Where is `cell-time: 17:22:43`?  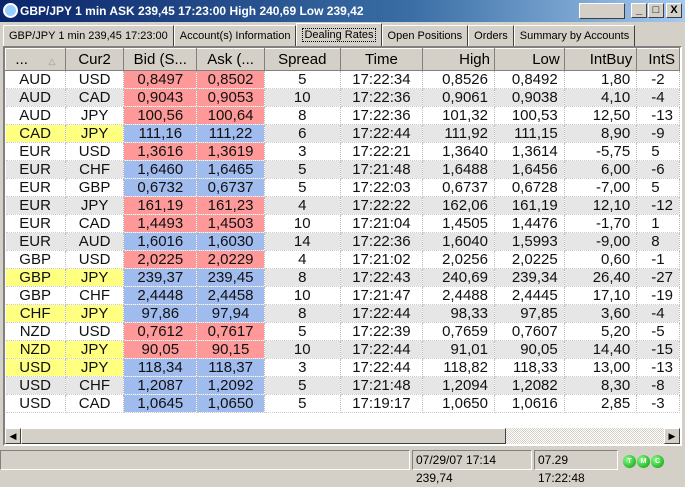 cell-time: 17:22:43 is located at coordinates (382, 277).